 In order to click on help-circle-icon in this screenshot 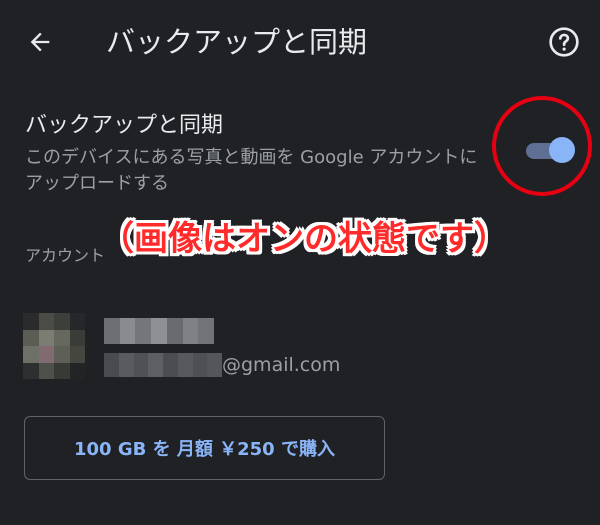, I will do `click(564, 42)`.